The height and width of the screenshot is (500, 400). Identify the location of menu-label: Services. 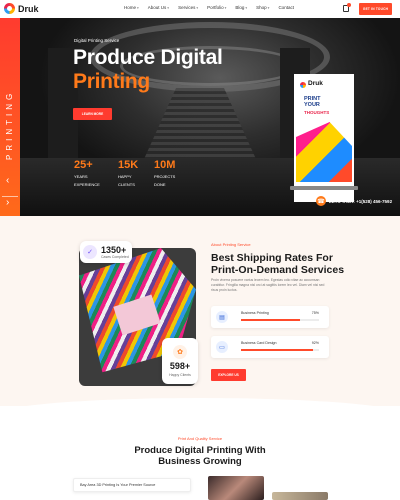
(187, 7).